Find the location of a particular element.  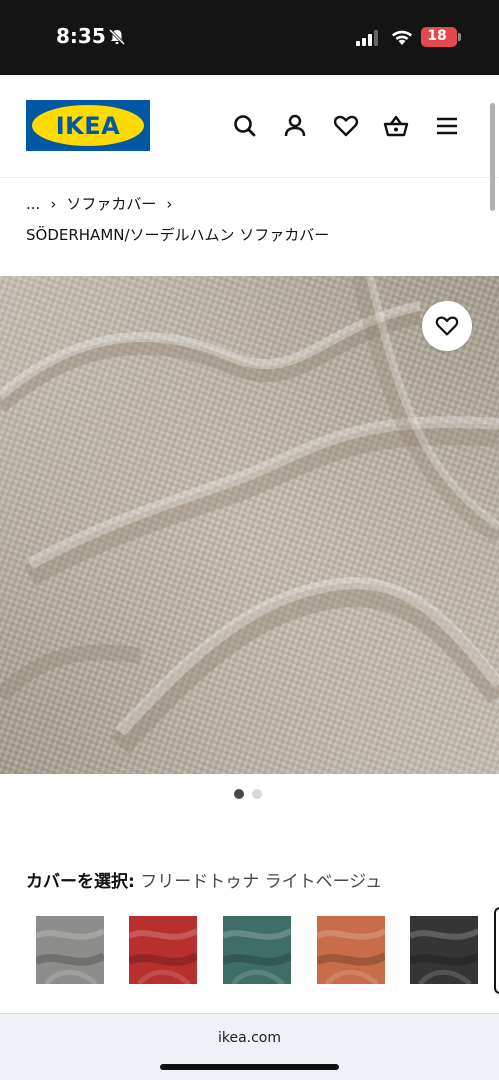

ikea-logo: IKEA is located at coordinates (88, 125).